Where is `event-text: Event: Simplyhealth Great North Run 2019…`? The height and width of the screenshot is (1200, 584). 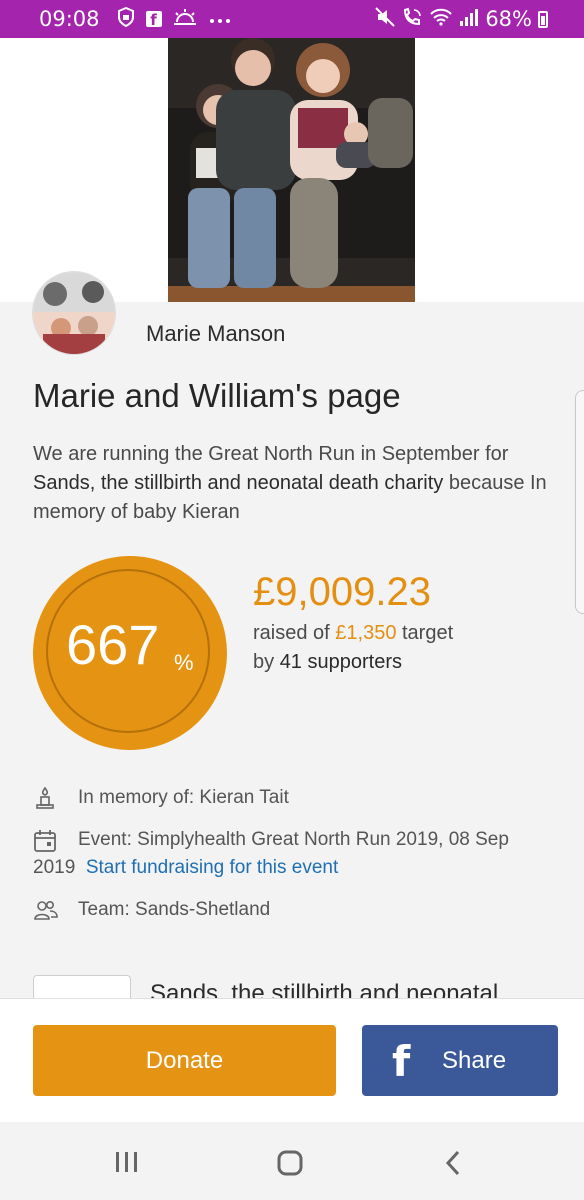
event-text: Event: Simplyhealth Great North Run 2019… is located at coordinates (283, 854).